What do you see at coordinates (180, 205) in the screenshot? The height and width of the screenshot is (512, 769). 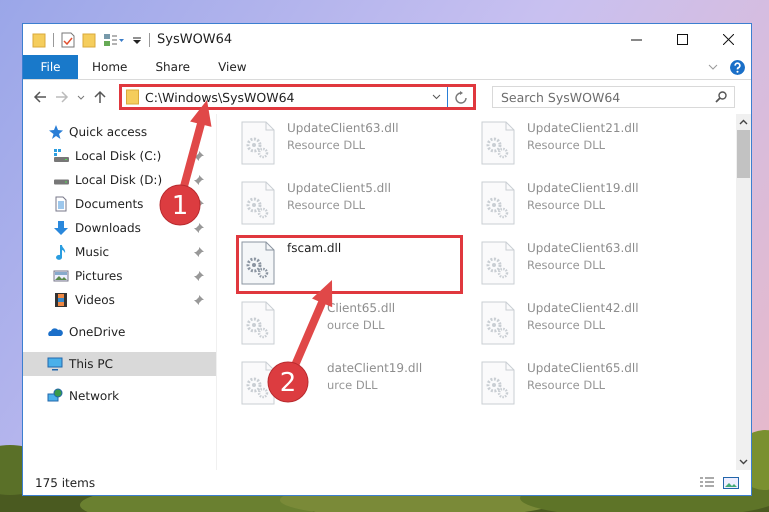 I see `step-number-badge: 1` at bounding box center [180, 205].